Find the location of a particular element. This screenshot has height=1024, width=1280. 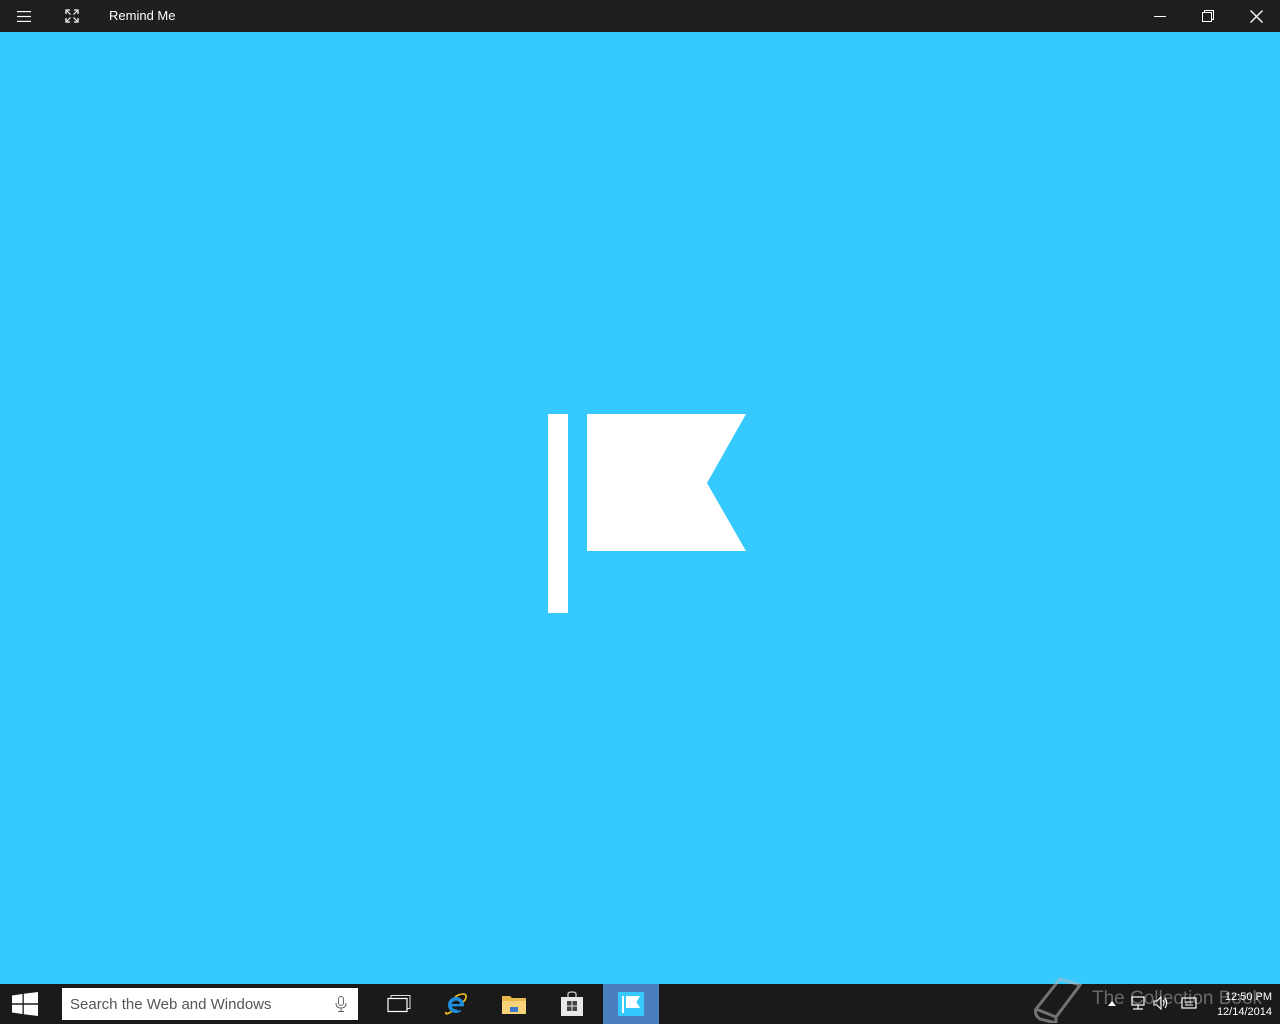

taskbar-clock: 12:50 PM 12/14/2014 is located at coordinates (1236, 1005).